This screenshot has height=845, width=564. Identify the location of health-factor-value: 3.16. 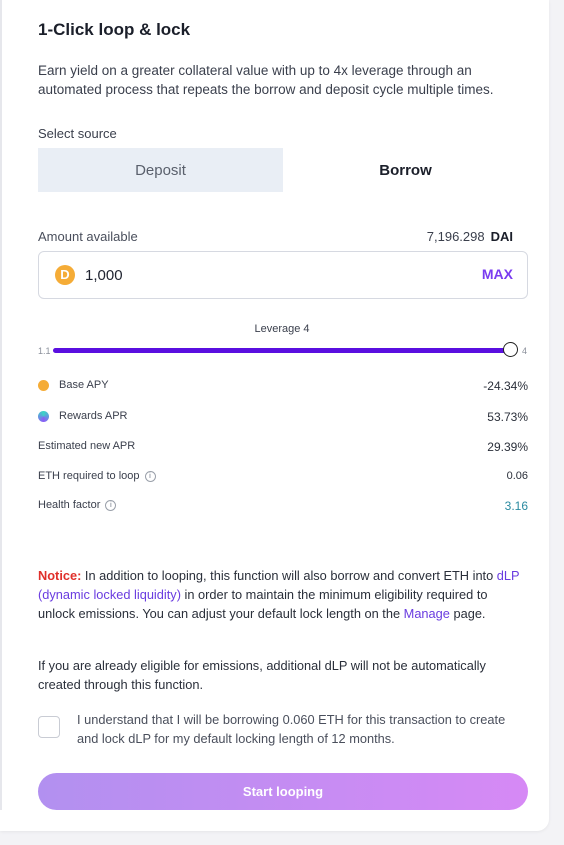
(516, 506).